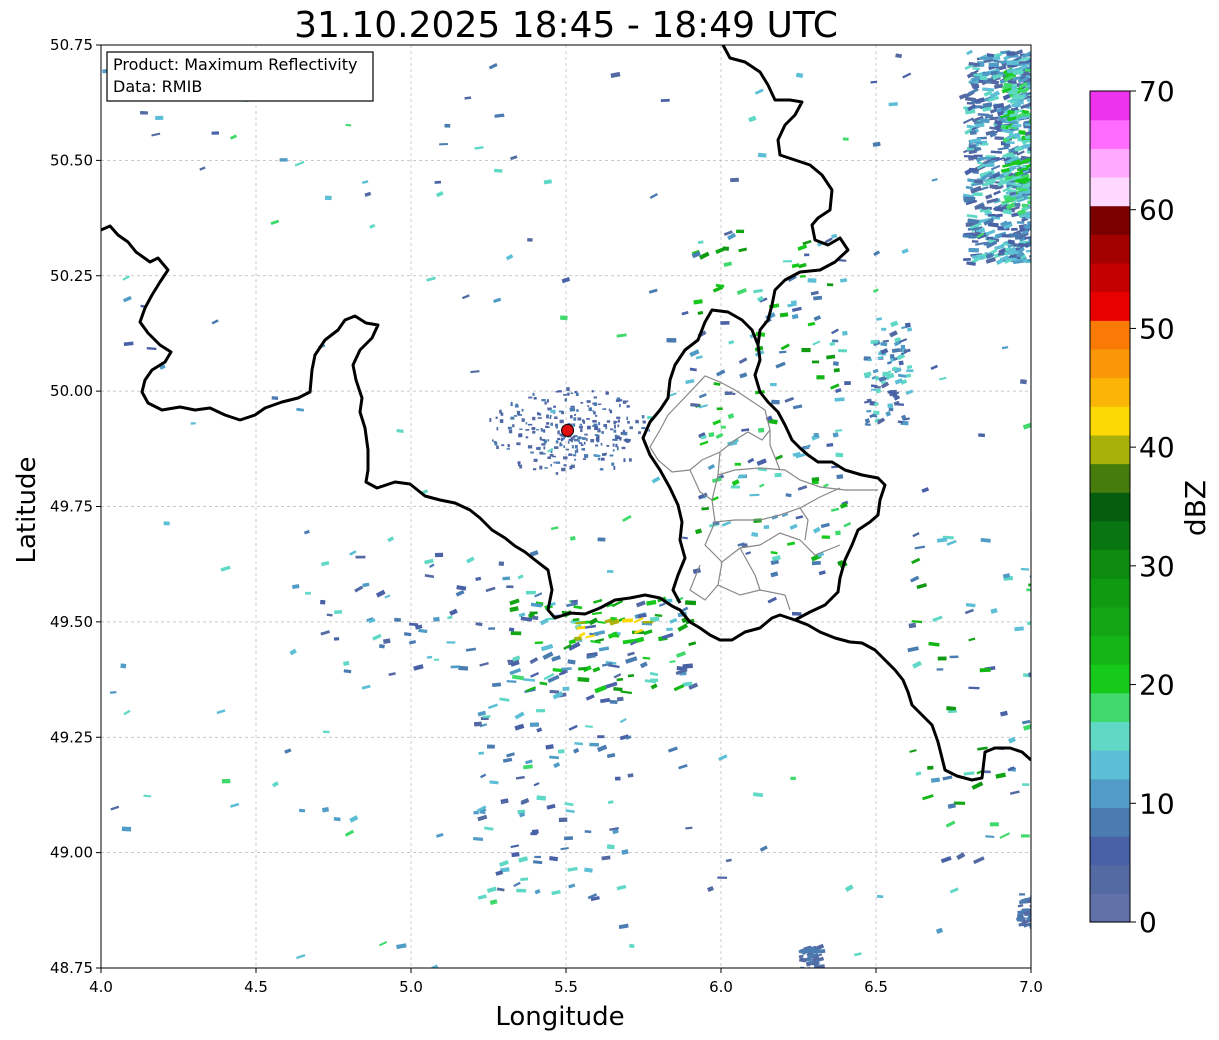 Image resolution: width=1219 pixels, height=1040 pixels. I want to click on colorbar-tick-label: 70, so click(1157, 91).